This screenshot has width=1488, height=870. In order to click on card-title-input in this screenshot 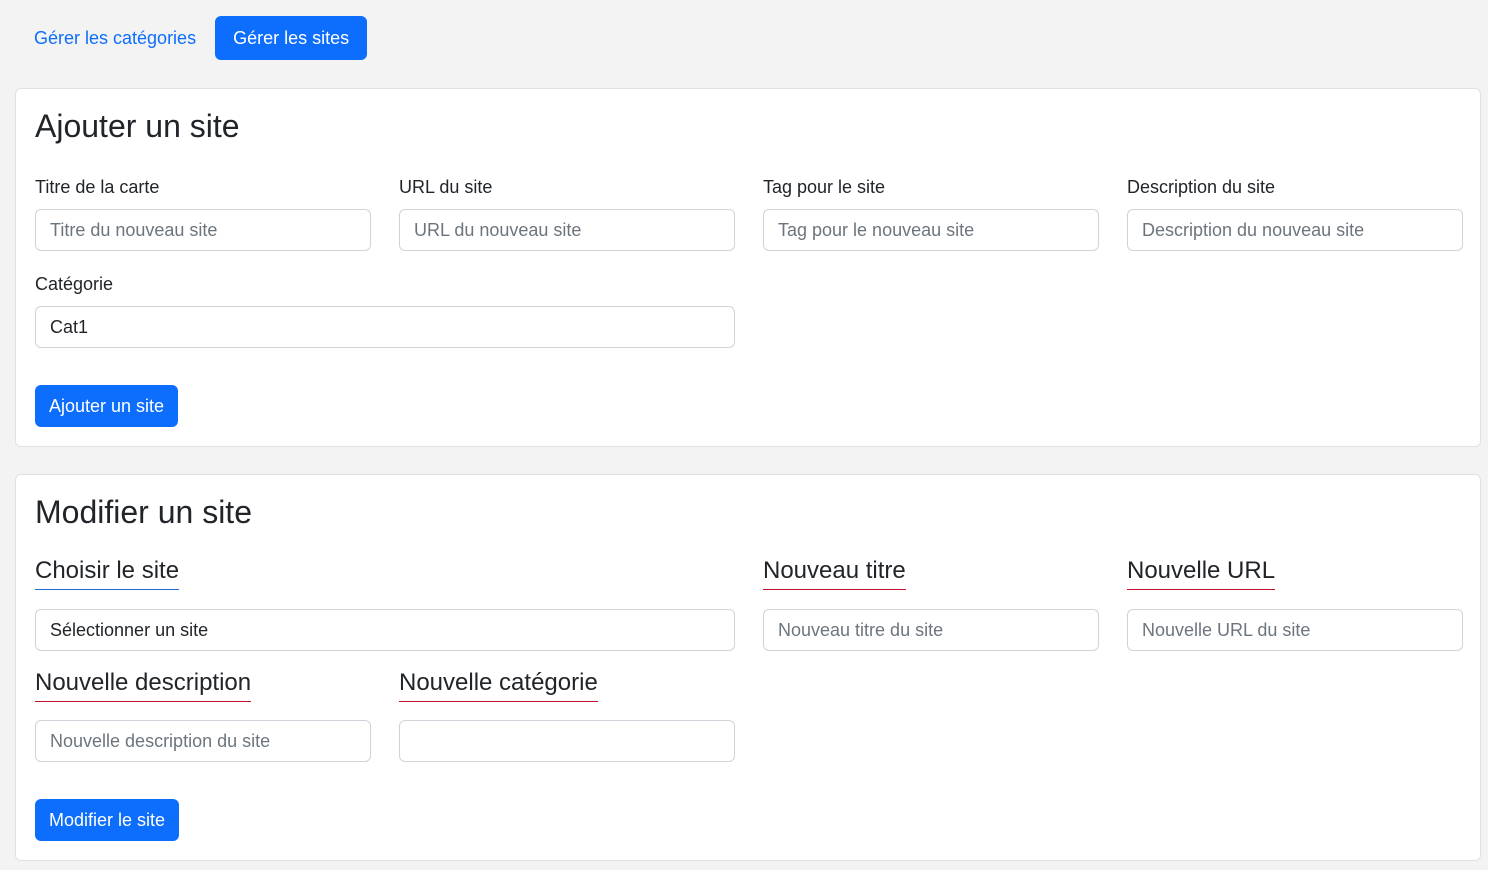, I will do `click(203, 230)`.